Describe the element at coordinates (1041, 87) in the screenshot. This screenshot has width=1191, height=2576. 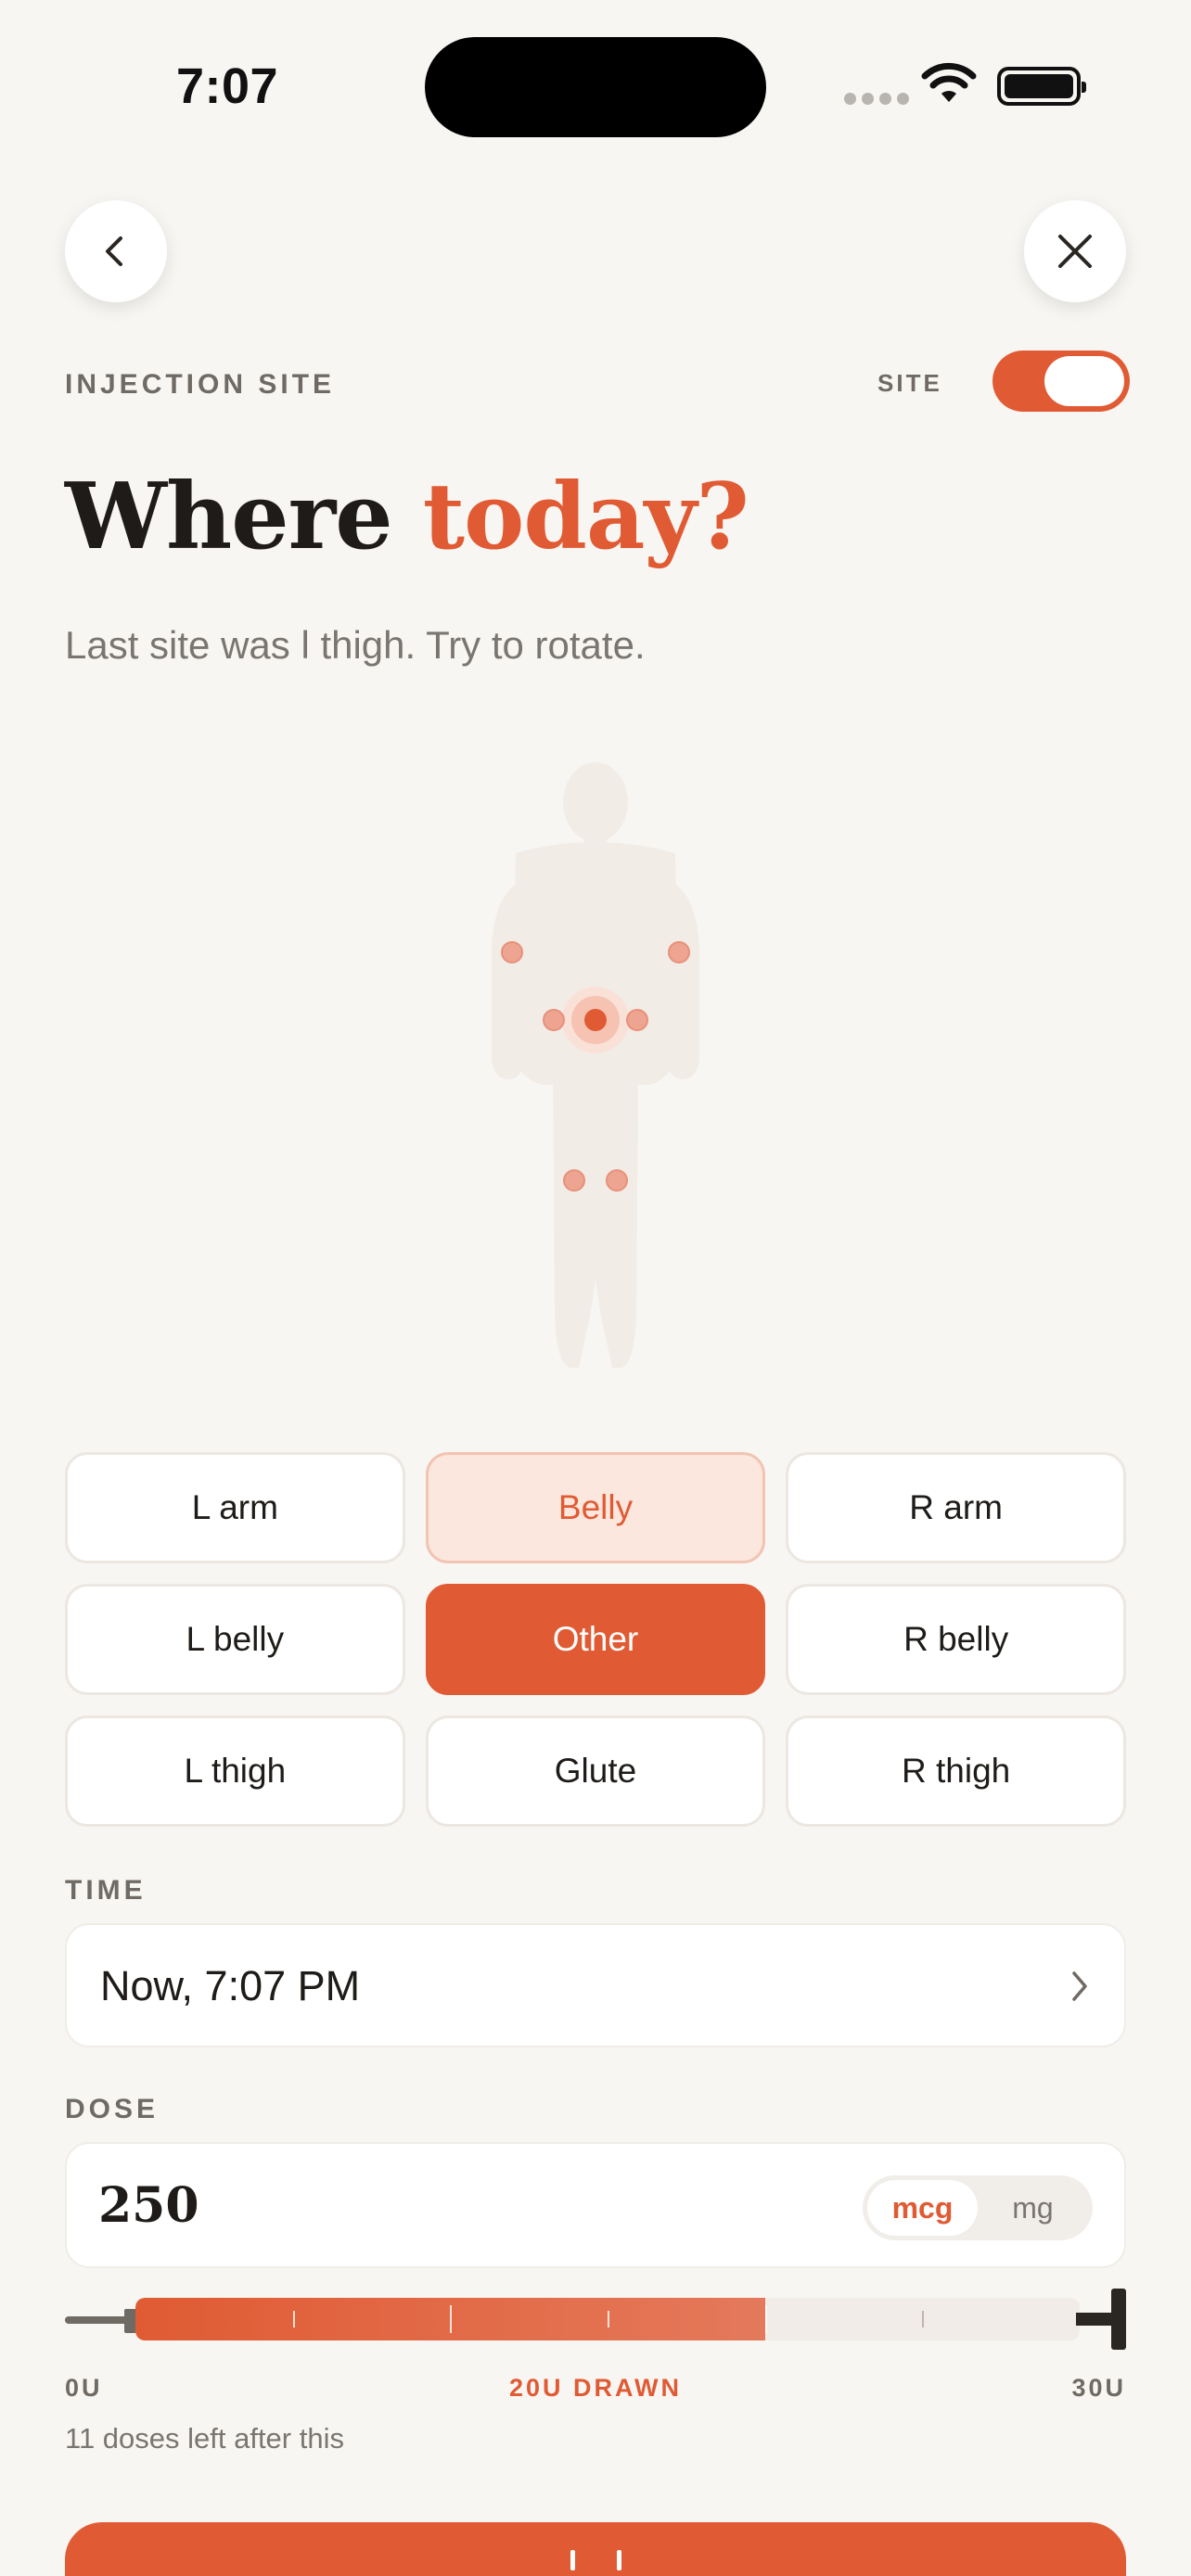
I see `battery-icon` at that location.